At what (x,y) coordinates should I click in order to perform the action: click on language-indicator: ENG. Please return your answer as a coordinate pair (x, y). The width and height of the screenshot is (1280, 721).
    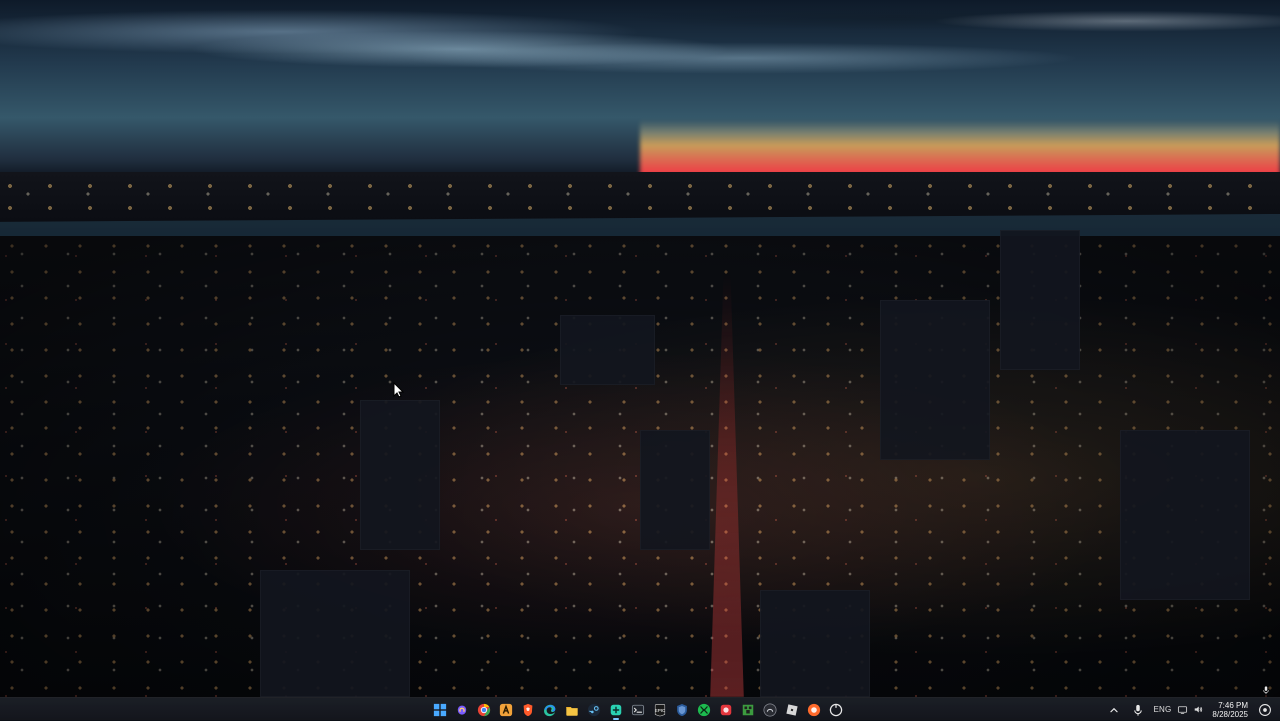
    Looking at the image, I should click on (1162, 709).